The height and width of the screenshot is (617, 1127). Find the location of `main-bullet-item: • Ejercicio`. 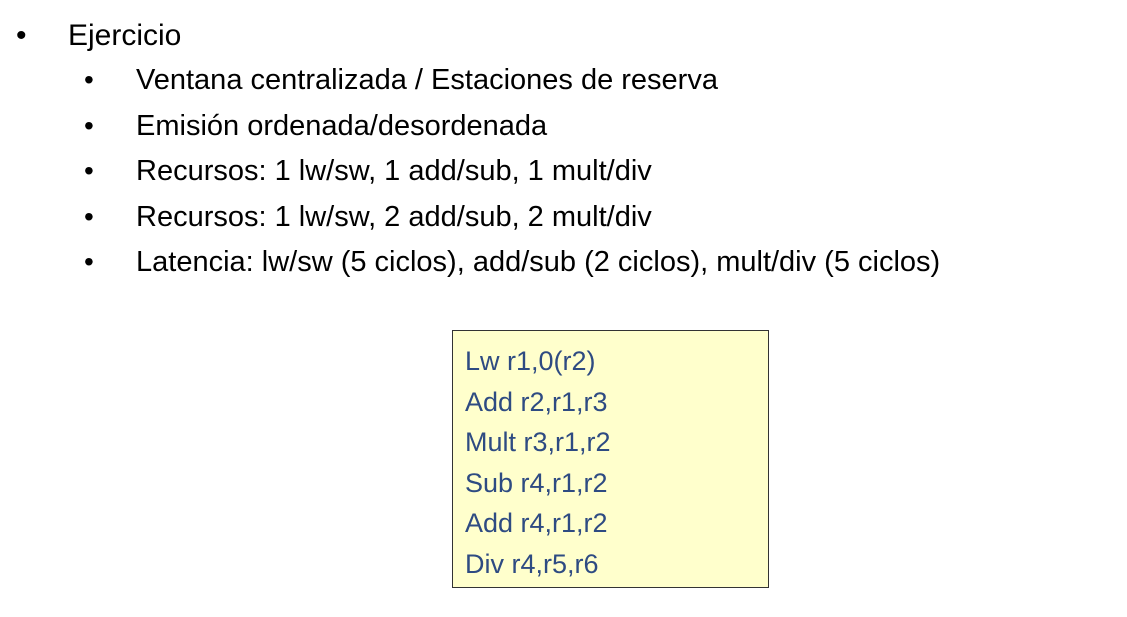

main-bullet-item: • Ejercicio is located at coordinates (563, 36).